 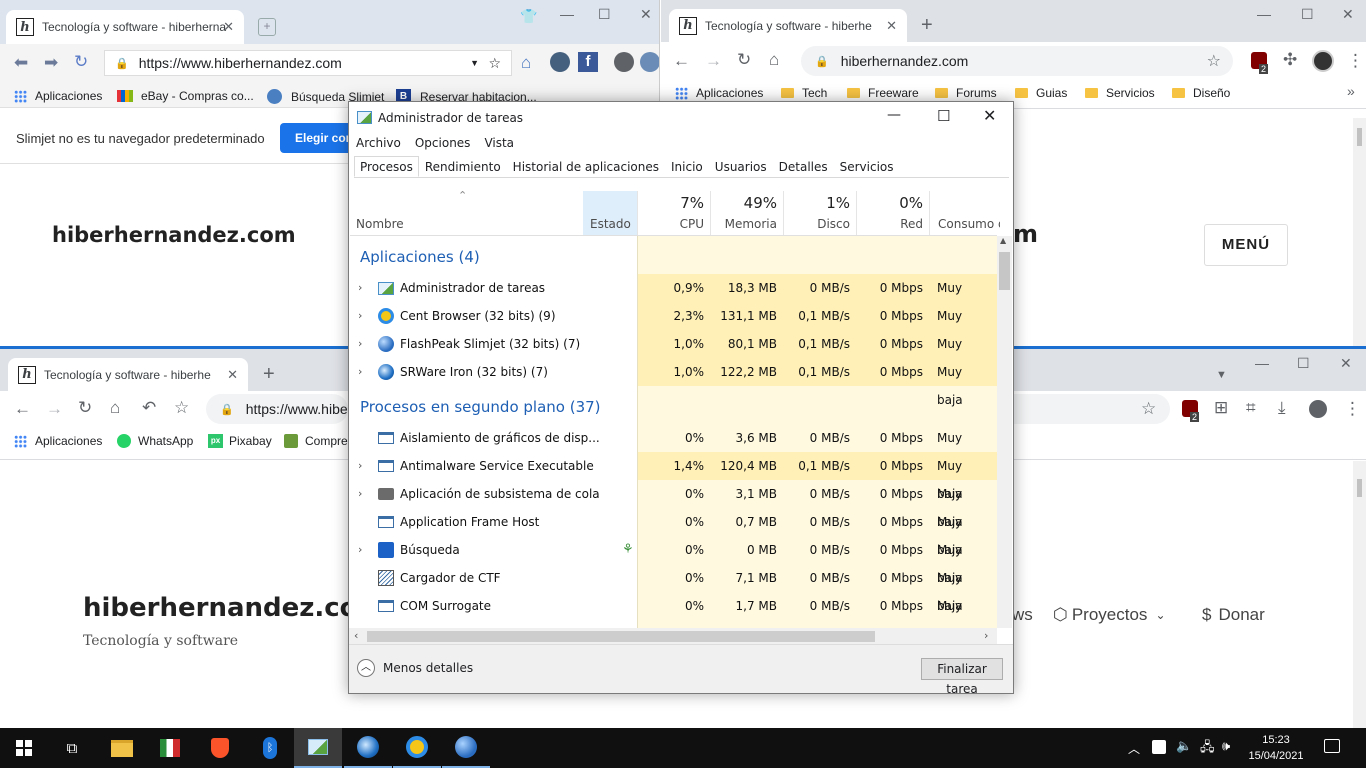 What do you see at coordinates (1323, 61) in the screenshot?
I see `avatar` at bounding box center [1323, 61].